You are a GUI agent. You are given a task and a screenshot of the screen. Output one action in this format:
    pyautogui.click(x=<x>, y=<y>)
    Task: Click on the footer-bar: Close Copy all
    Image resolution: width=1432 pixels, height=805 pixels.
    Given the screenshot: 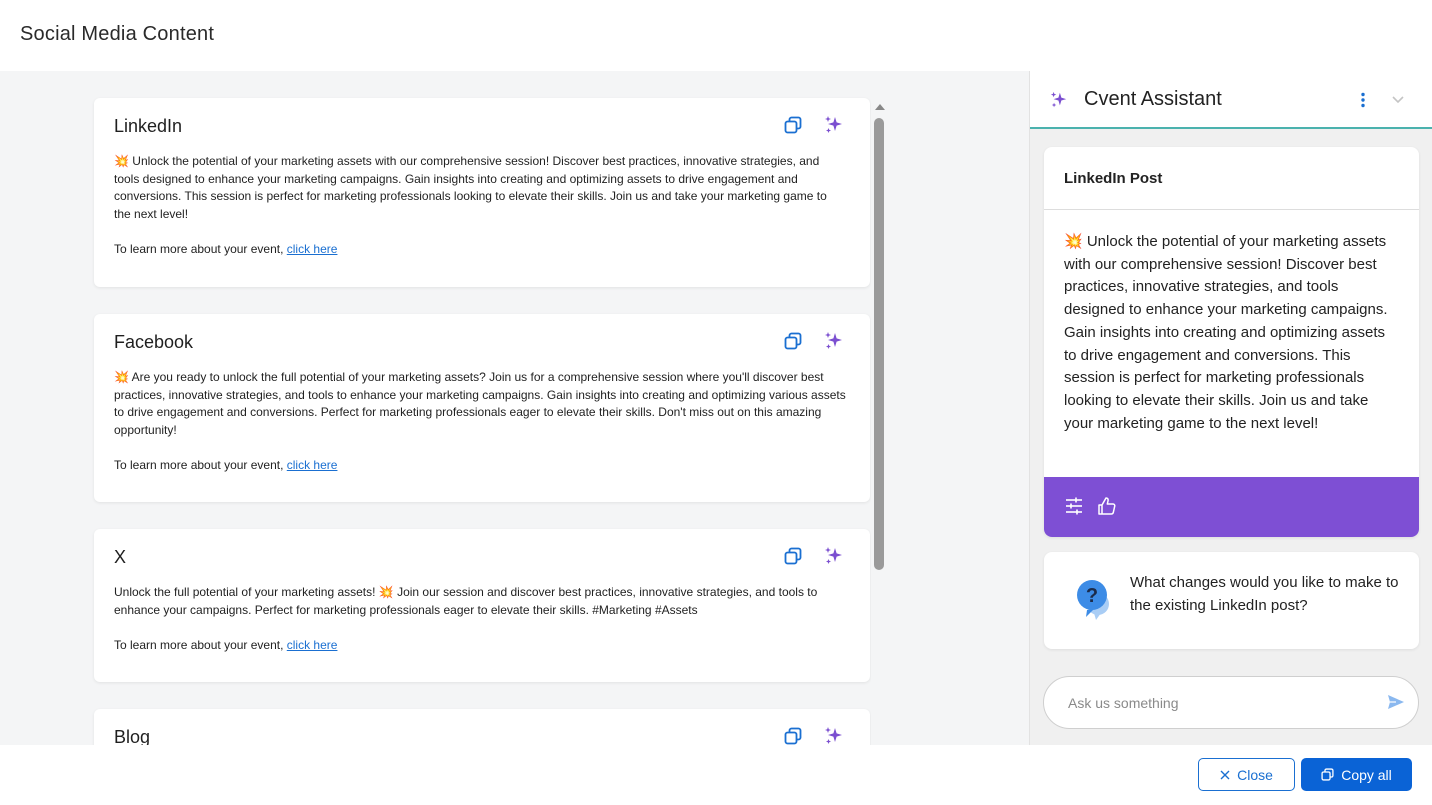 What is the action you would take?
    pyautogui.click(x=716, y=775)
    